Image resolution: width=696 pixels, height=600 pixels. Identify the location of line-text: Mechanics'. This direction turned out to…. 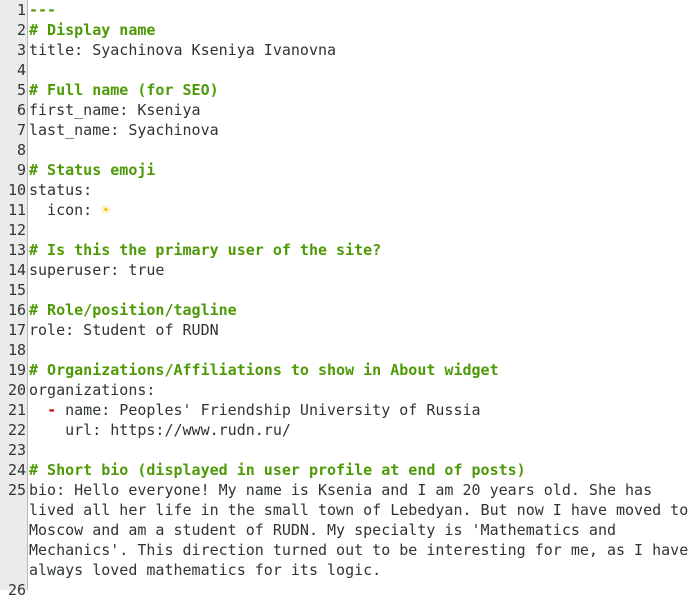
(359, 550).